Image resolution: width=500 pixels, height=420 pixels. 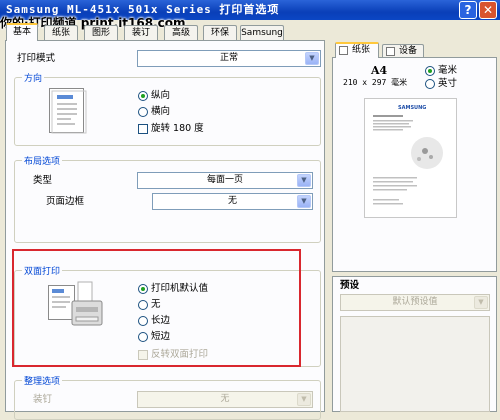 What do you see at coordinates (350, 285) in the screenshot?
I see `presets-label: 预设` at bounding box center [350, 285].